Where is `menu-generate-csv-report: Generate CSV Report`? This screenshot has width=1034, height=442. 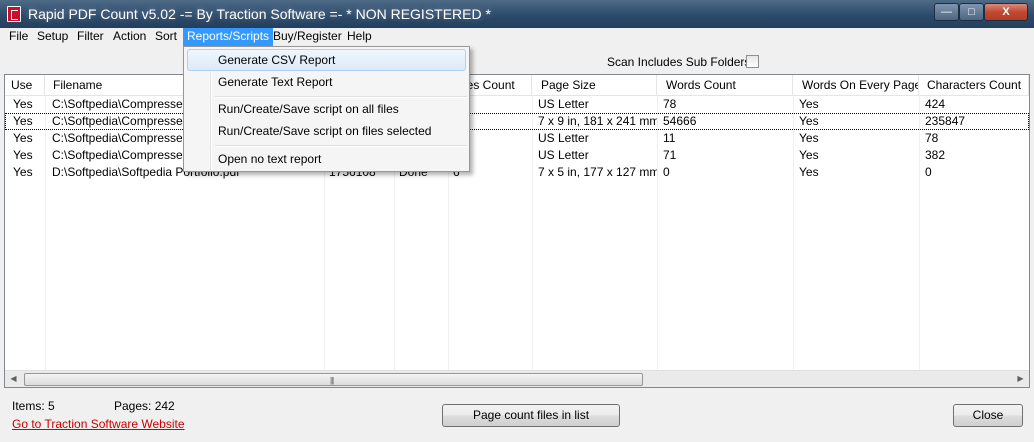 menu-generate-csv-report: Generate CSV Report is located at coordinates (326, 60).